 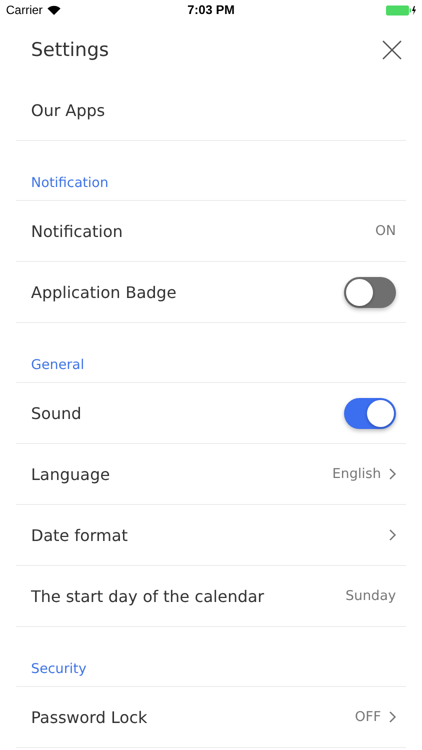 What do you see at coordinates (68, 110) in the screenshot?
I see `setting-label: Our Apps` at bounding box center [68, 110].